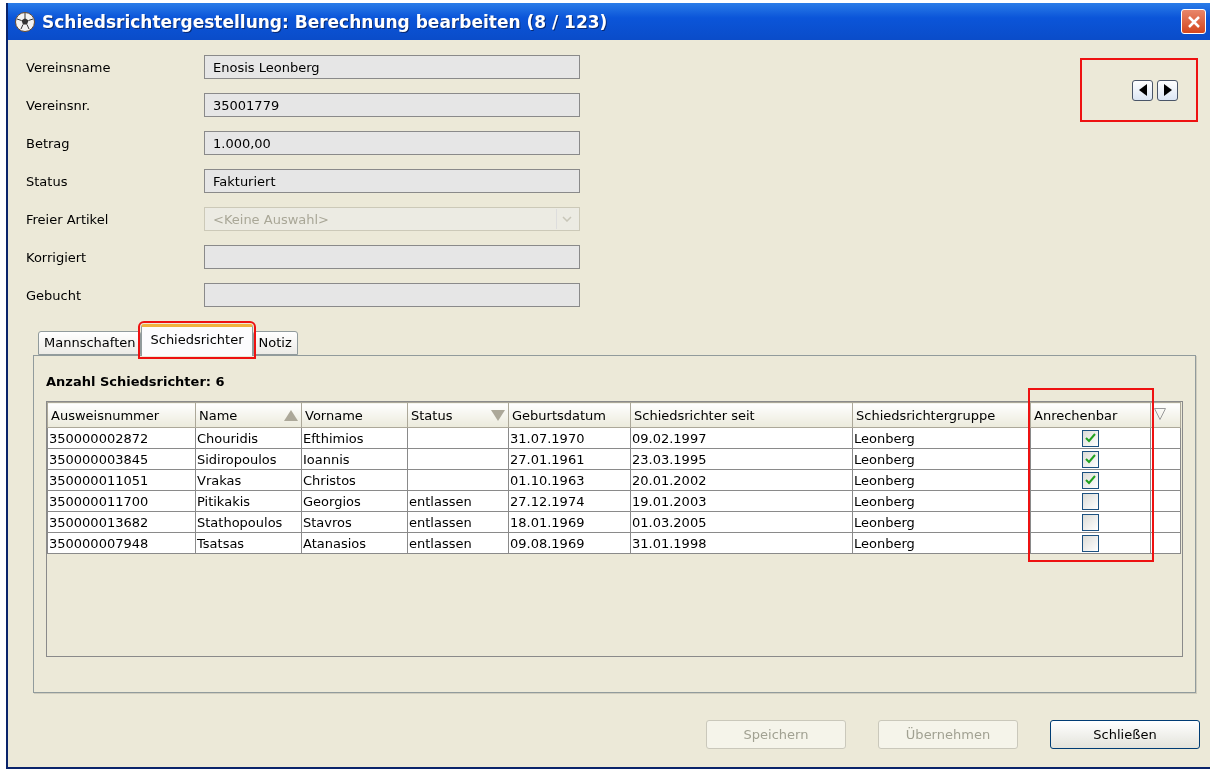 The image size is (1212, 771). What do you see at coordinates (121, 480) in the screenshot?
I see `table-cell: 350000011051` at bounding box center [121, 480].